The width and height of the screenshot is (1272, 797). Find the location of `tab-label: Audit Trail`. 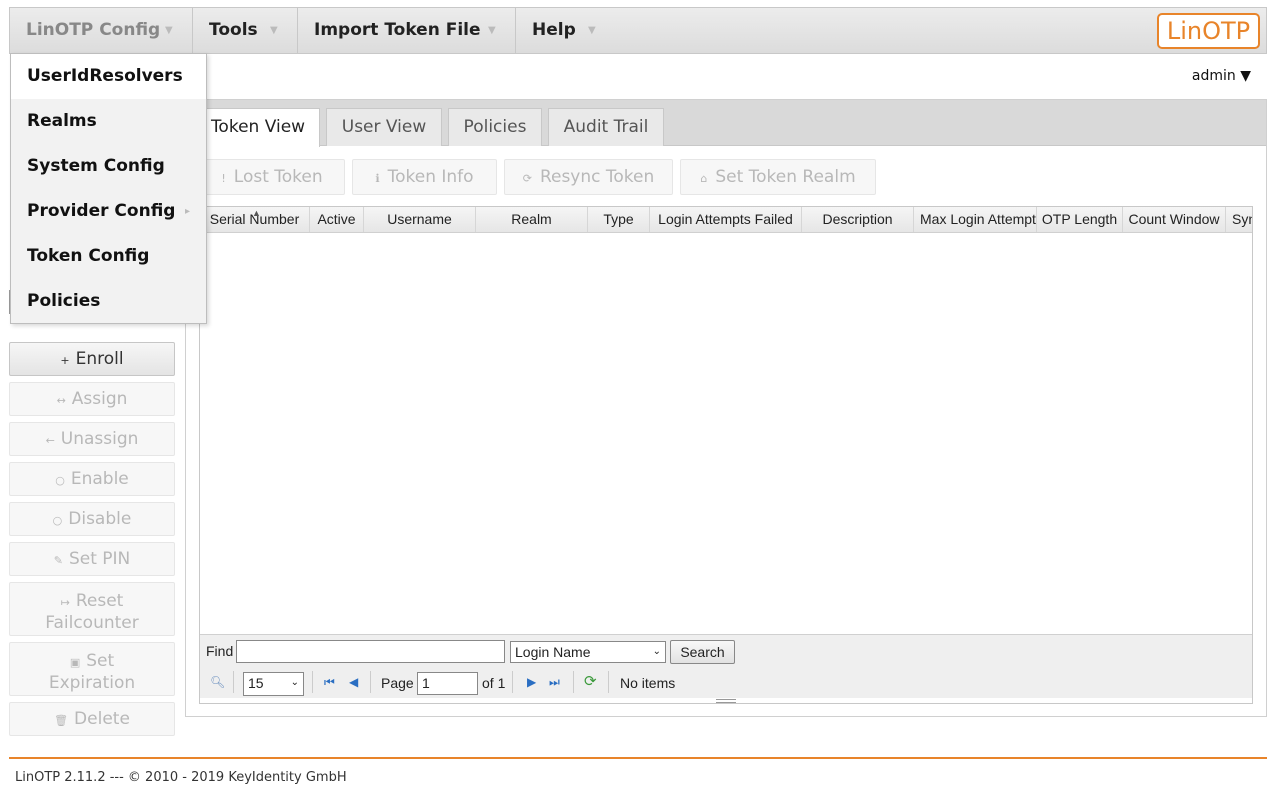

tab-label: Audit Trail is located at coordinates (606, 127).